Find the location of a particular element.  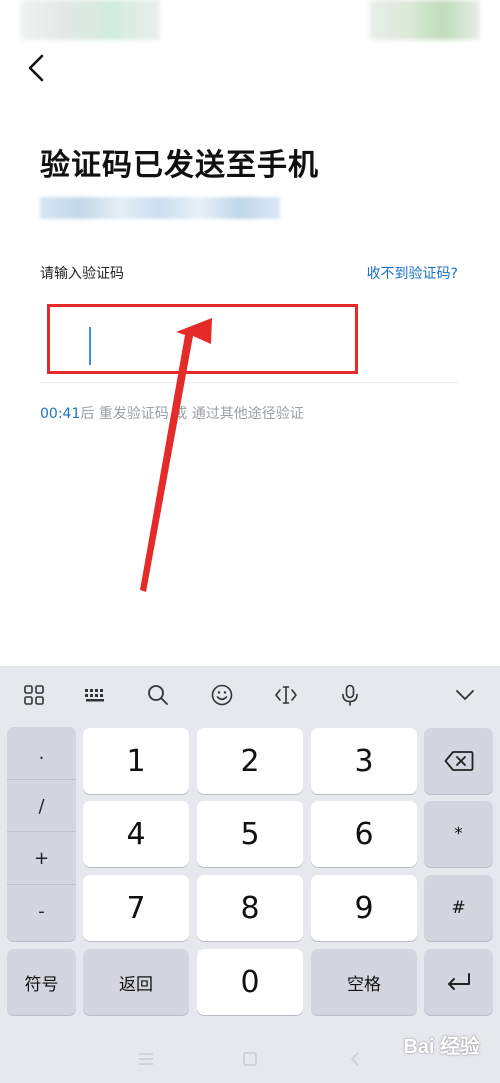

back-button is located at coordinates (37, 68).